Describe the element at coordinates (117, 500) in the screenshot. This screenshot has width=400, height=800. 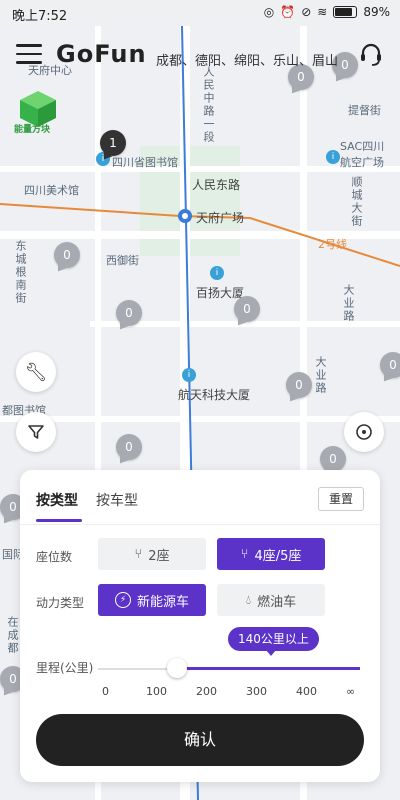
I see `tab-by-model: 按车型` at that location.